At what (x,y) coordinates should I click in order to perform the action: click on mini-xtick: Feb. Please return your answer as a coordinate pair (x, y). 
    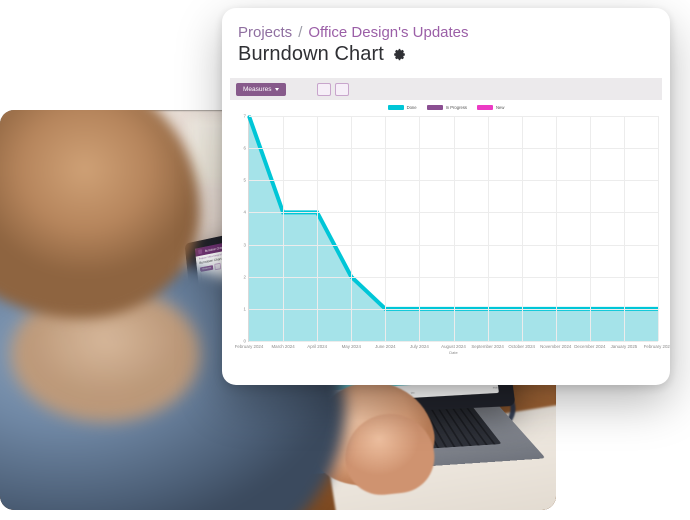
    Looking at the image, I should click on (495, 388).